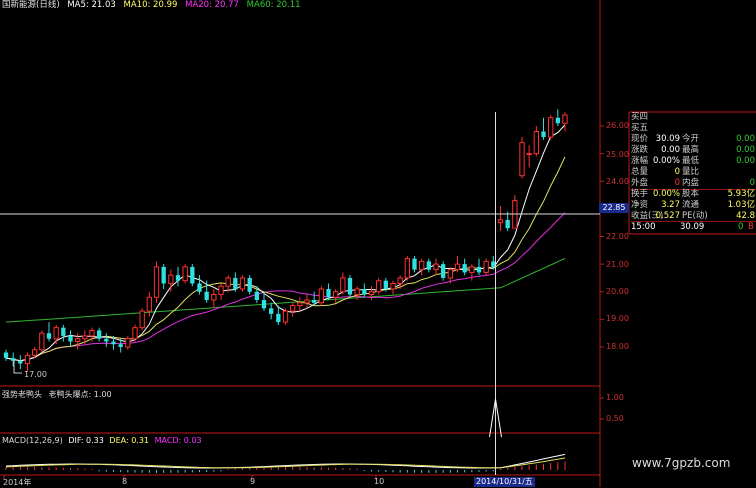  Describe the element at coordinates (617, 236) in the screenshot. I see `price-axis-label: 22.00` at that location.